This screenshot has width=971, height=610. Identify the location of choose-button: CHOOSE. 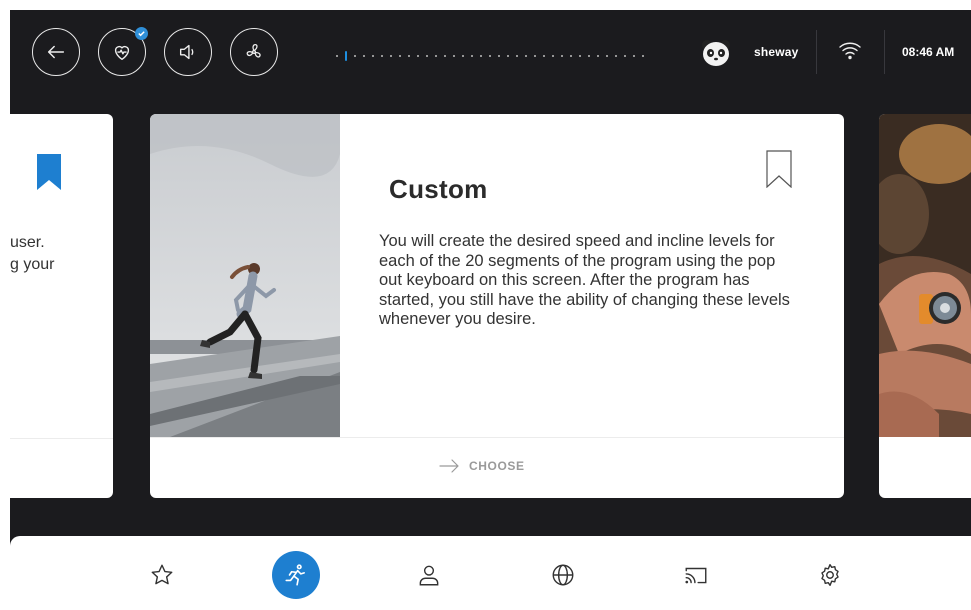
(482, 466).